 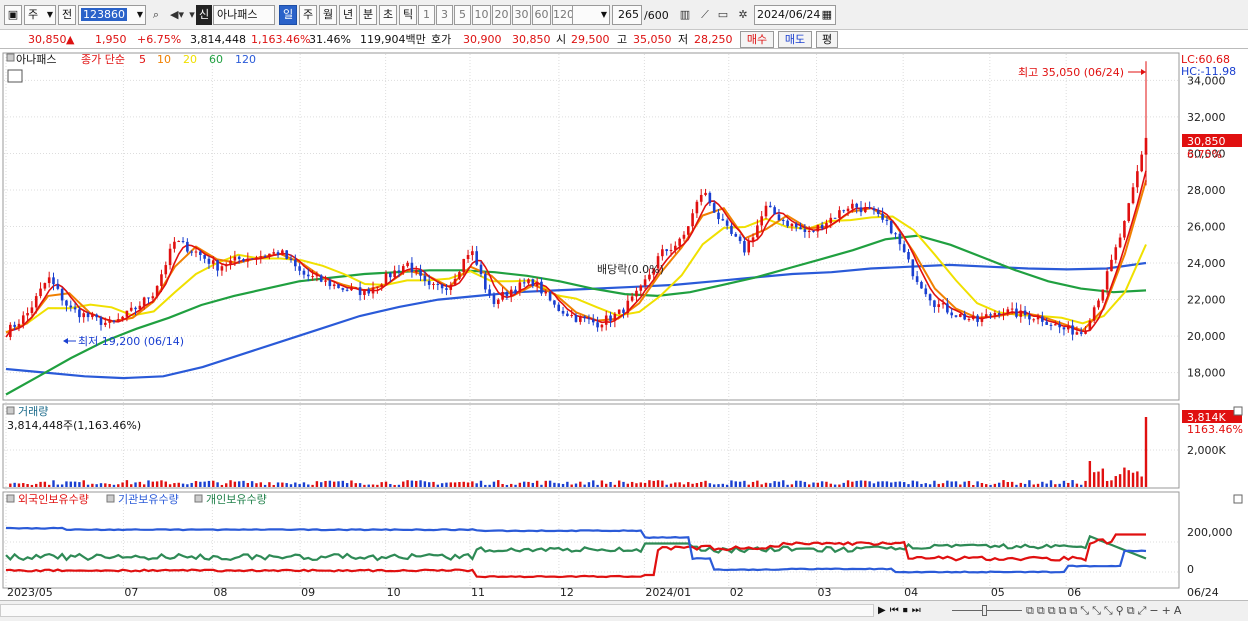 I want to click on interval-2: 월, so click(x=328, y=15).